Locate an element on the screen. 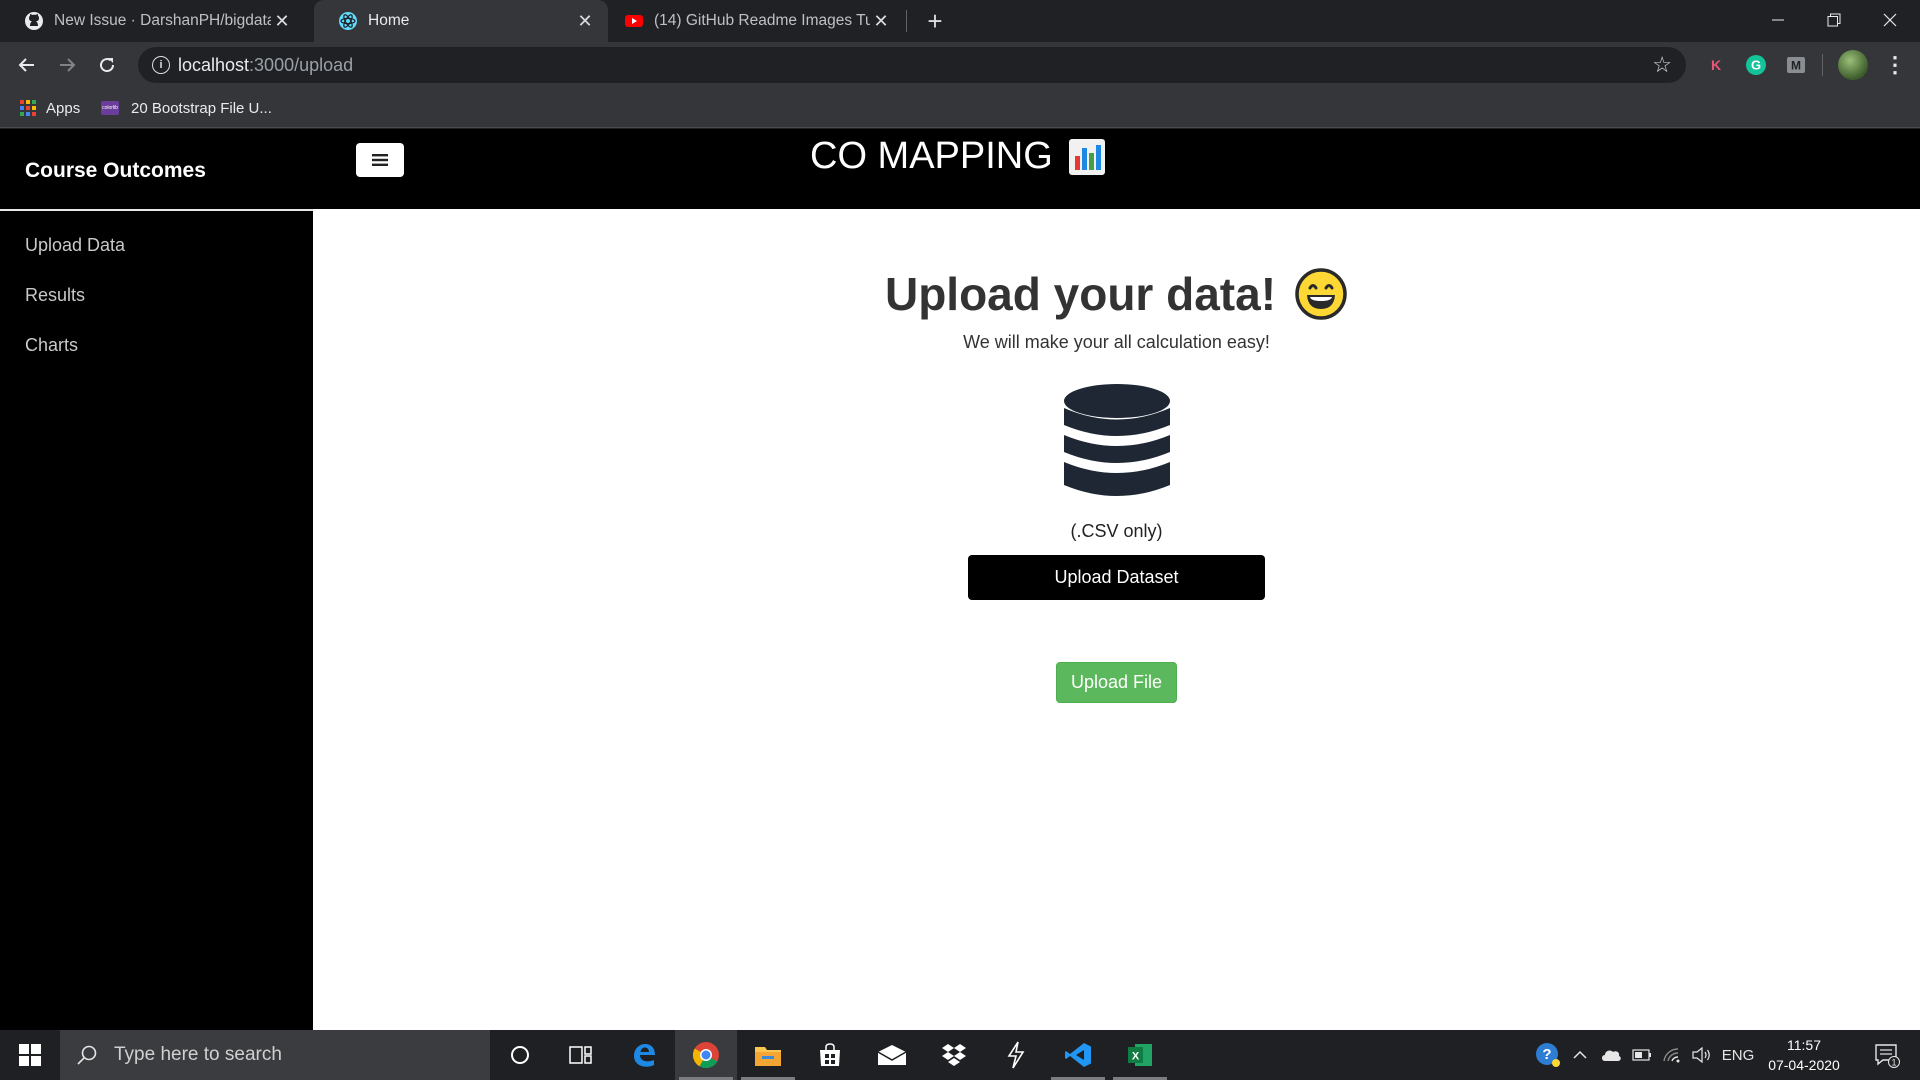  sidebar-item-results: Results is located at coordinates (55, 295).